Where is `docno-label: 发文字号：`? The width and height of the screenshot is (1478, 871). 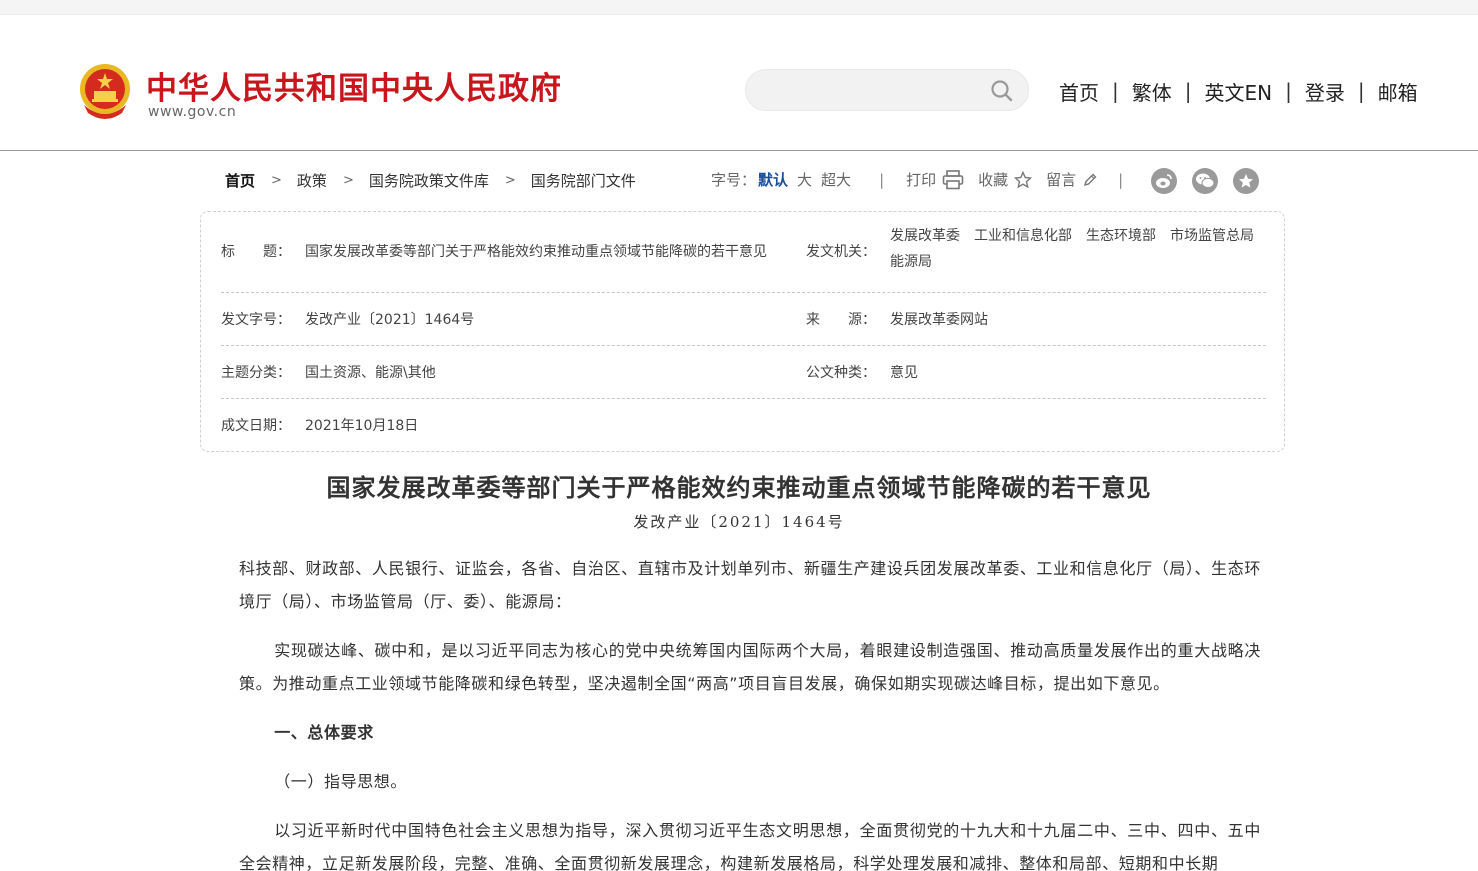 docno-label: 发文字号： is located at coordinates (256, 320).